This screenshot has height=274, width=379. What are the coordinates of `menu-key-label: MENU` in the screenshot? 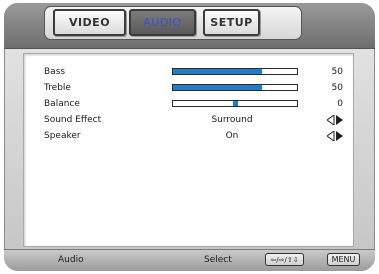 It's located at (343, 259).